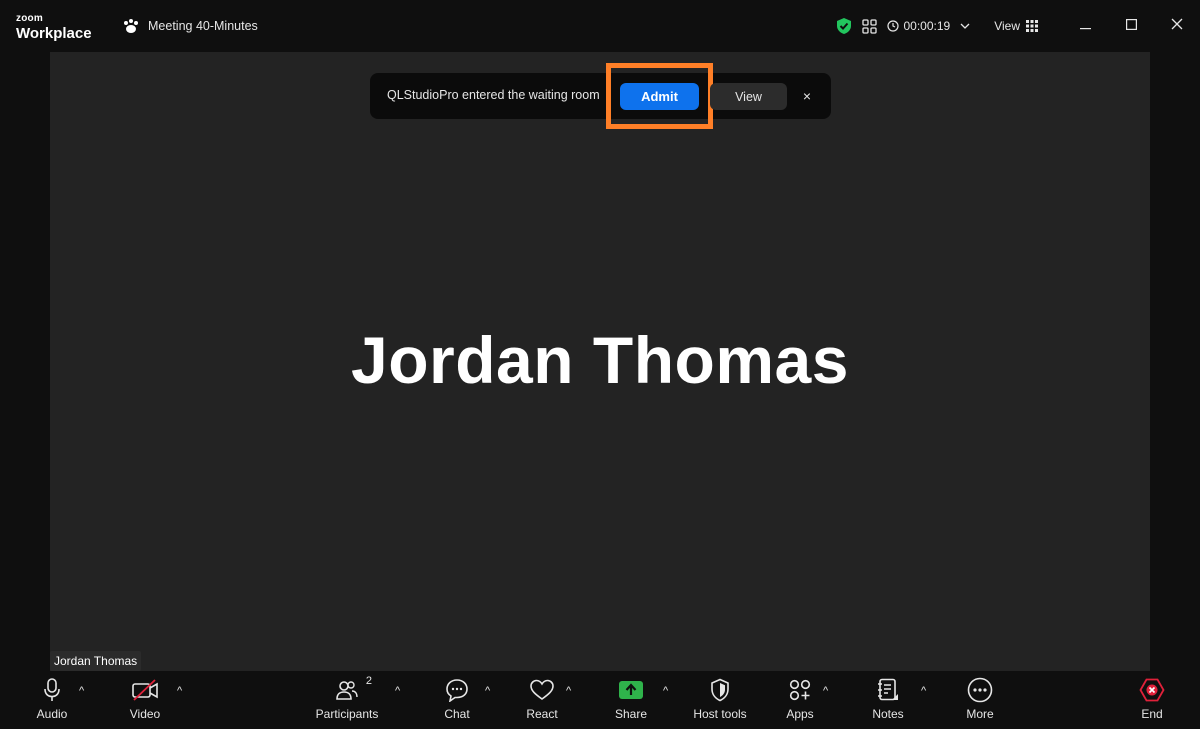 Image resolution: width=1200 pixels, height=729 pixels. I want to click on chat-label: Chat, so click(457, 714).